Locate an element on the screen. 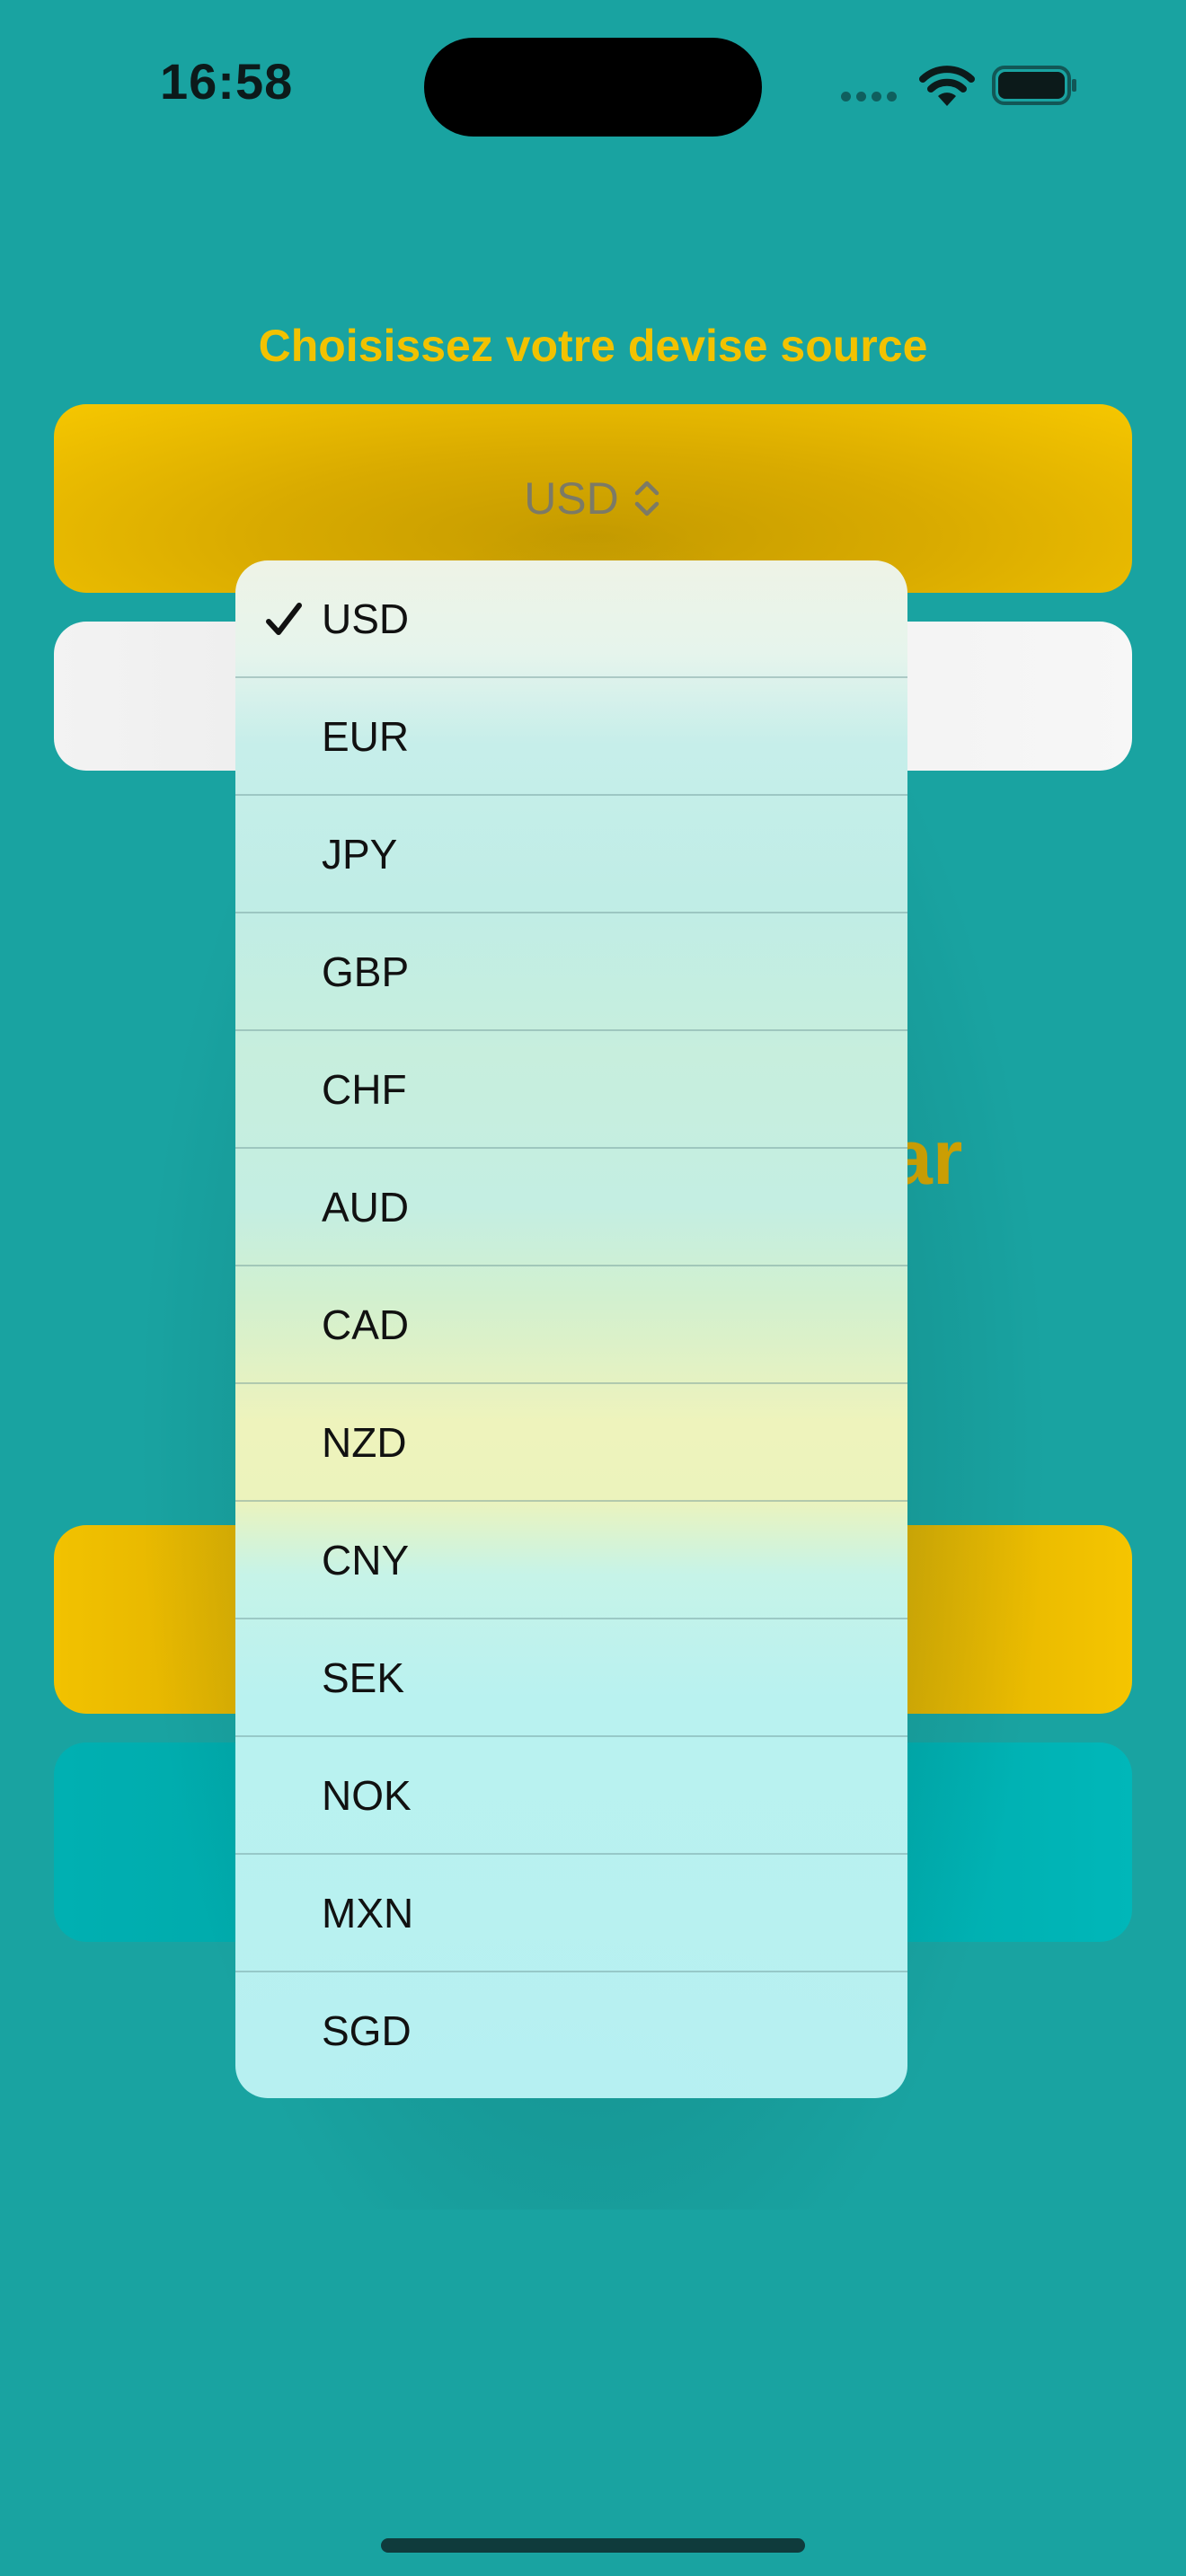  menu-item-mxn: MXN is located at coordinates (571, 1913).